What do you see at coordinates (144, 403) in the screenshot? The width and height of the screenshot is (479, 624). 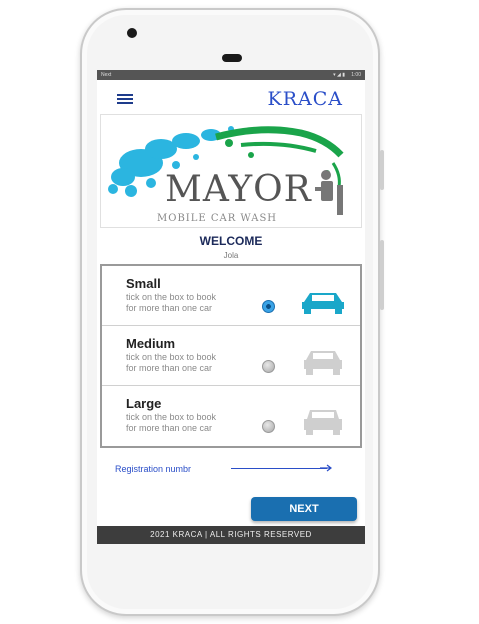 I see `option-title: Large` at bounding box center [144, 403].